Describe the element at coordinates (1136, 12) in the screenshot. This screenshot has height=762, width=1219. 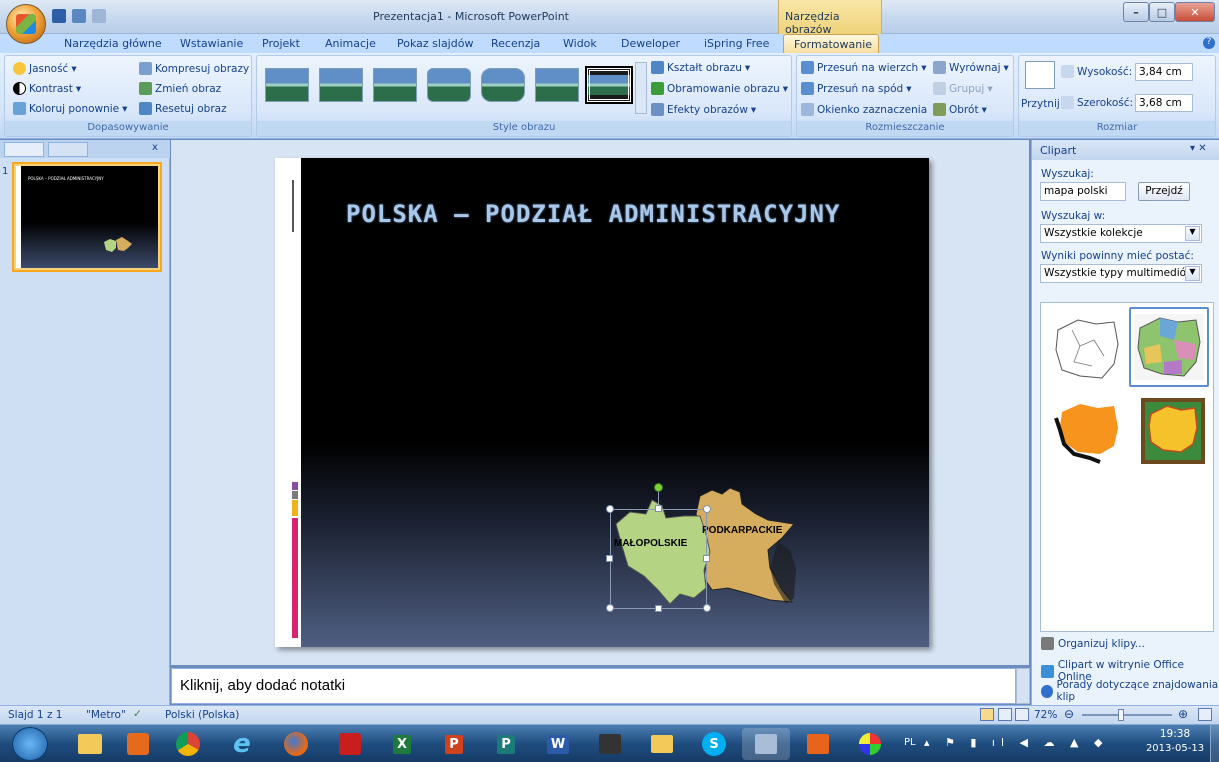
I see `minimize-button: –` at that location.